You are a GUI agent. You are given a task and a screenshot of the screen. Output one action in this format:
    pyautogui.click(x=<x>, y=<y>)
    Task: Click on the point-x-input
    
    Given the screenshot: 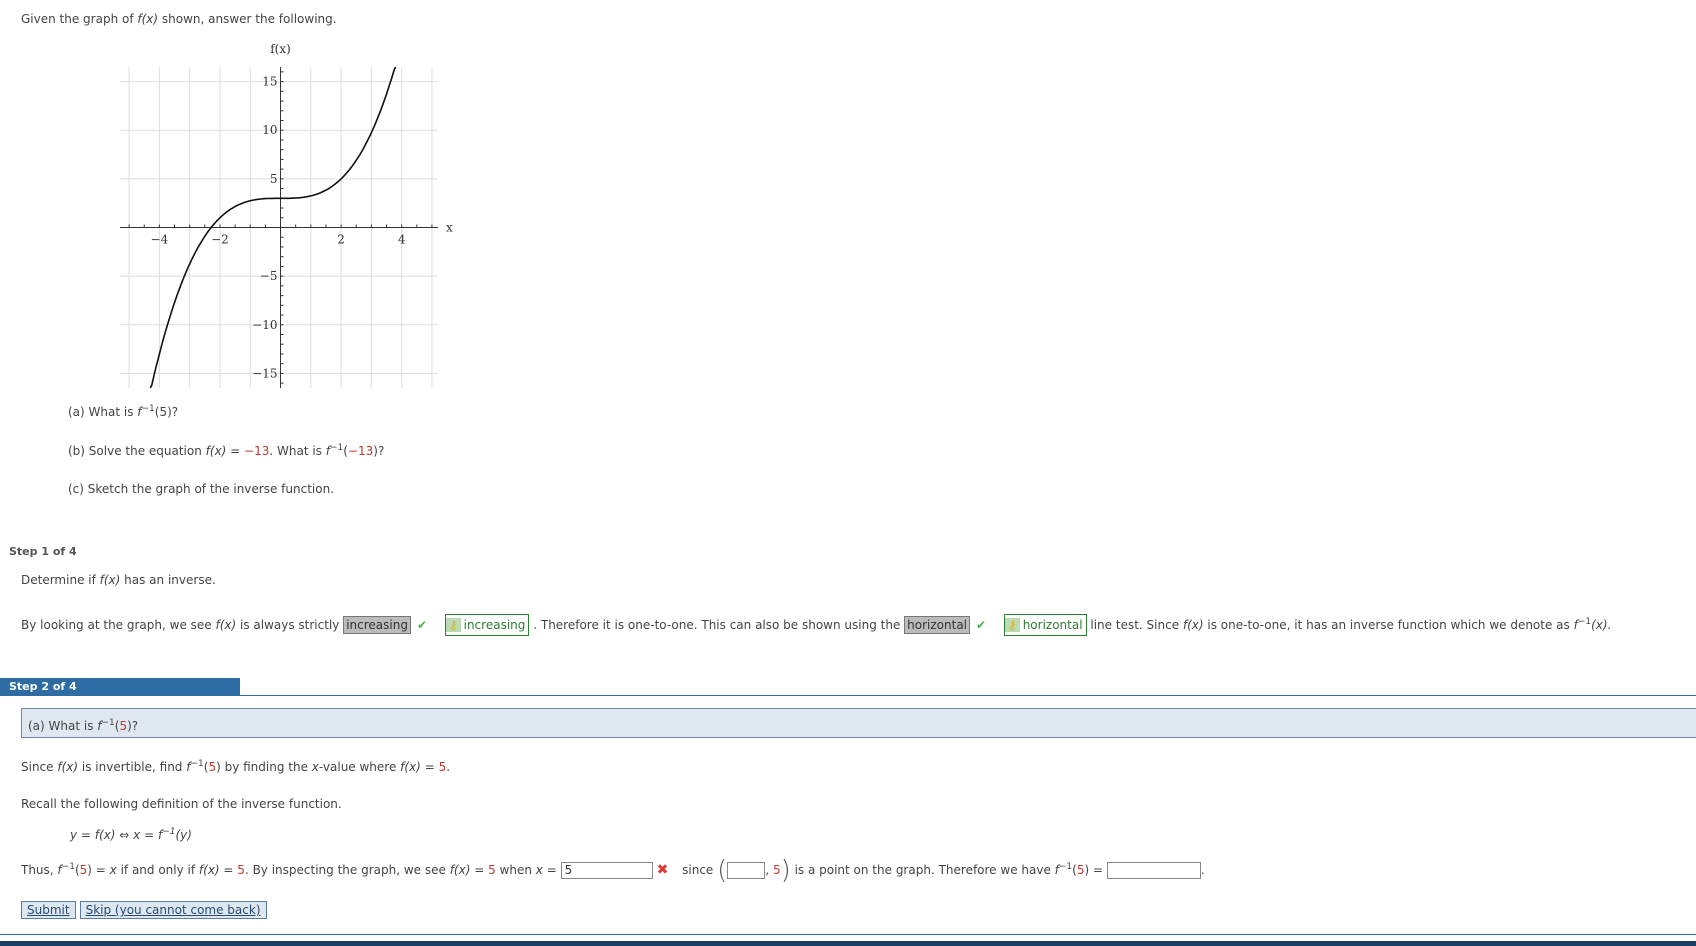 What is the action you would take?
    pyautogui.click(x=746, y=870)
    